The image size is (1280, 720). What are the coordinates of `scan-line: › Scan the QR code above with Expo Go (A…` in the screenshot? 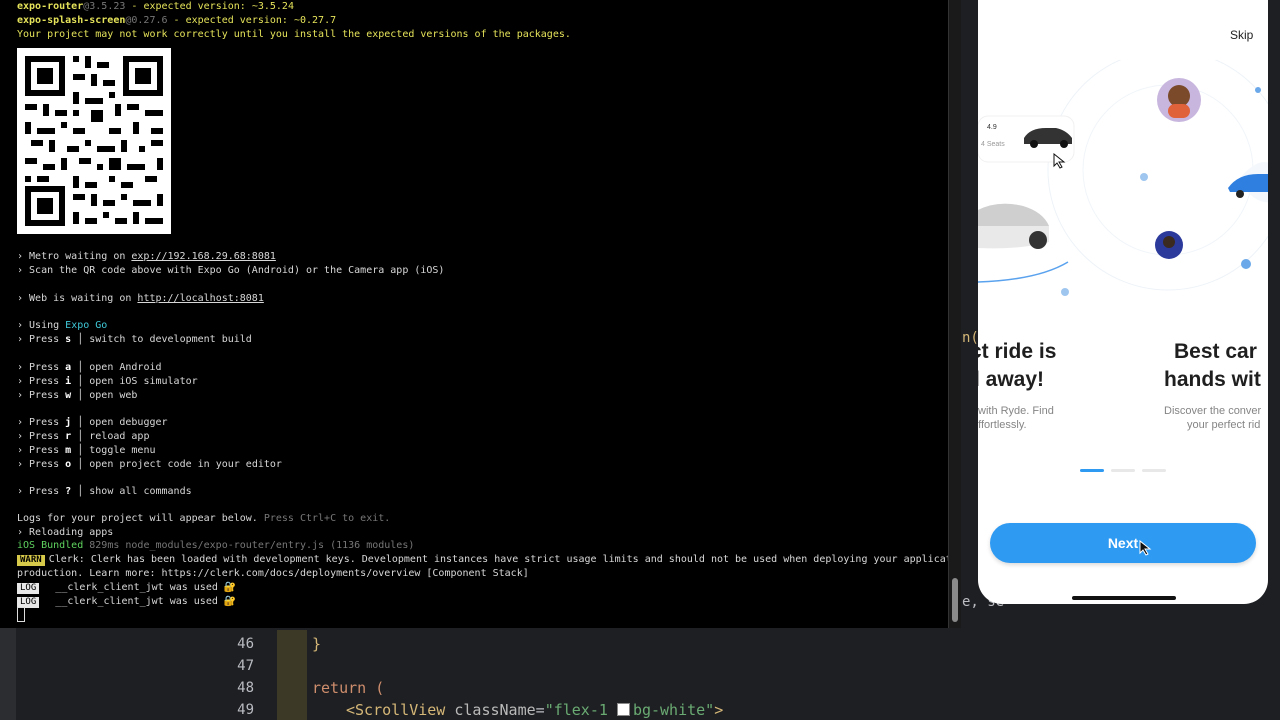 It's located at (231, 270).